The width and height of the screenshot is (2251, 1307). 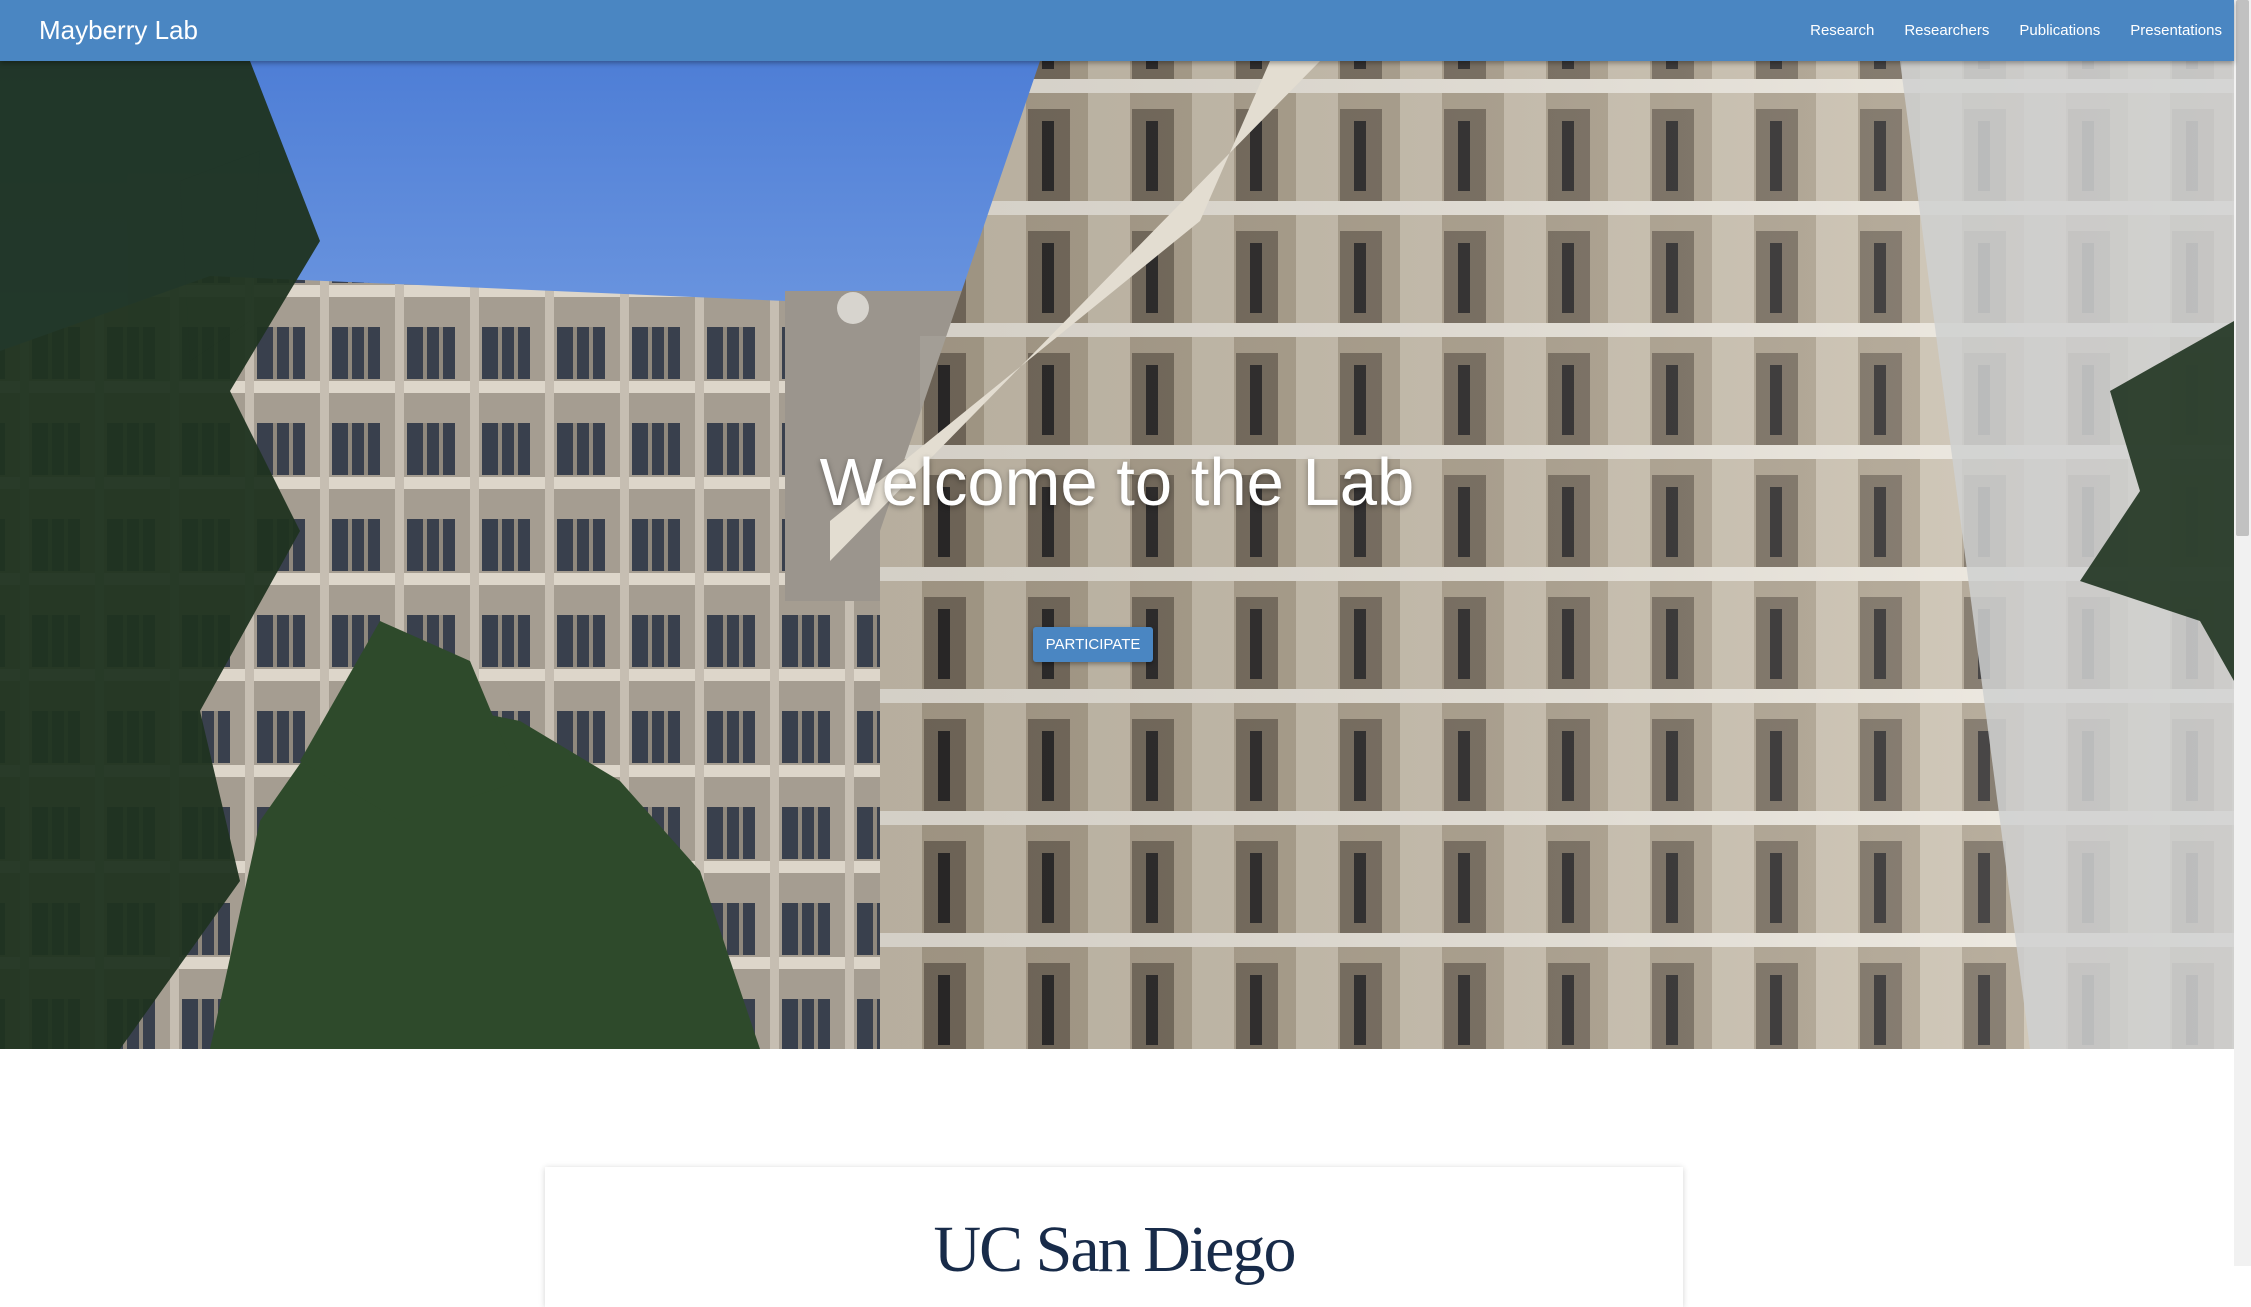 What do you see at coordinates (1946, 30) in the screenshot?
I see `nav-link-researchers: Researchers` at bounding box center [1946, 30].